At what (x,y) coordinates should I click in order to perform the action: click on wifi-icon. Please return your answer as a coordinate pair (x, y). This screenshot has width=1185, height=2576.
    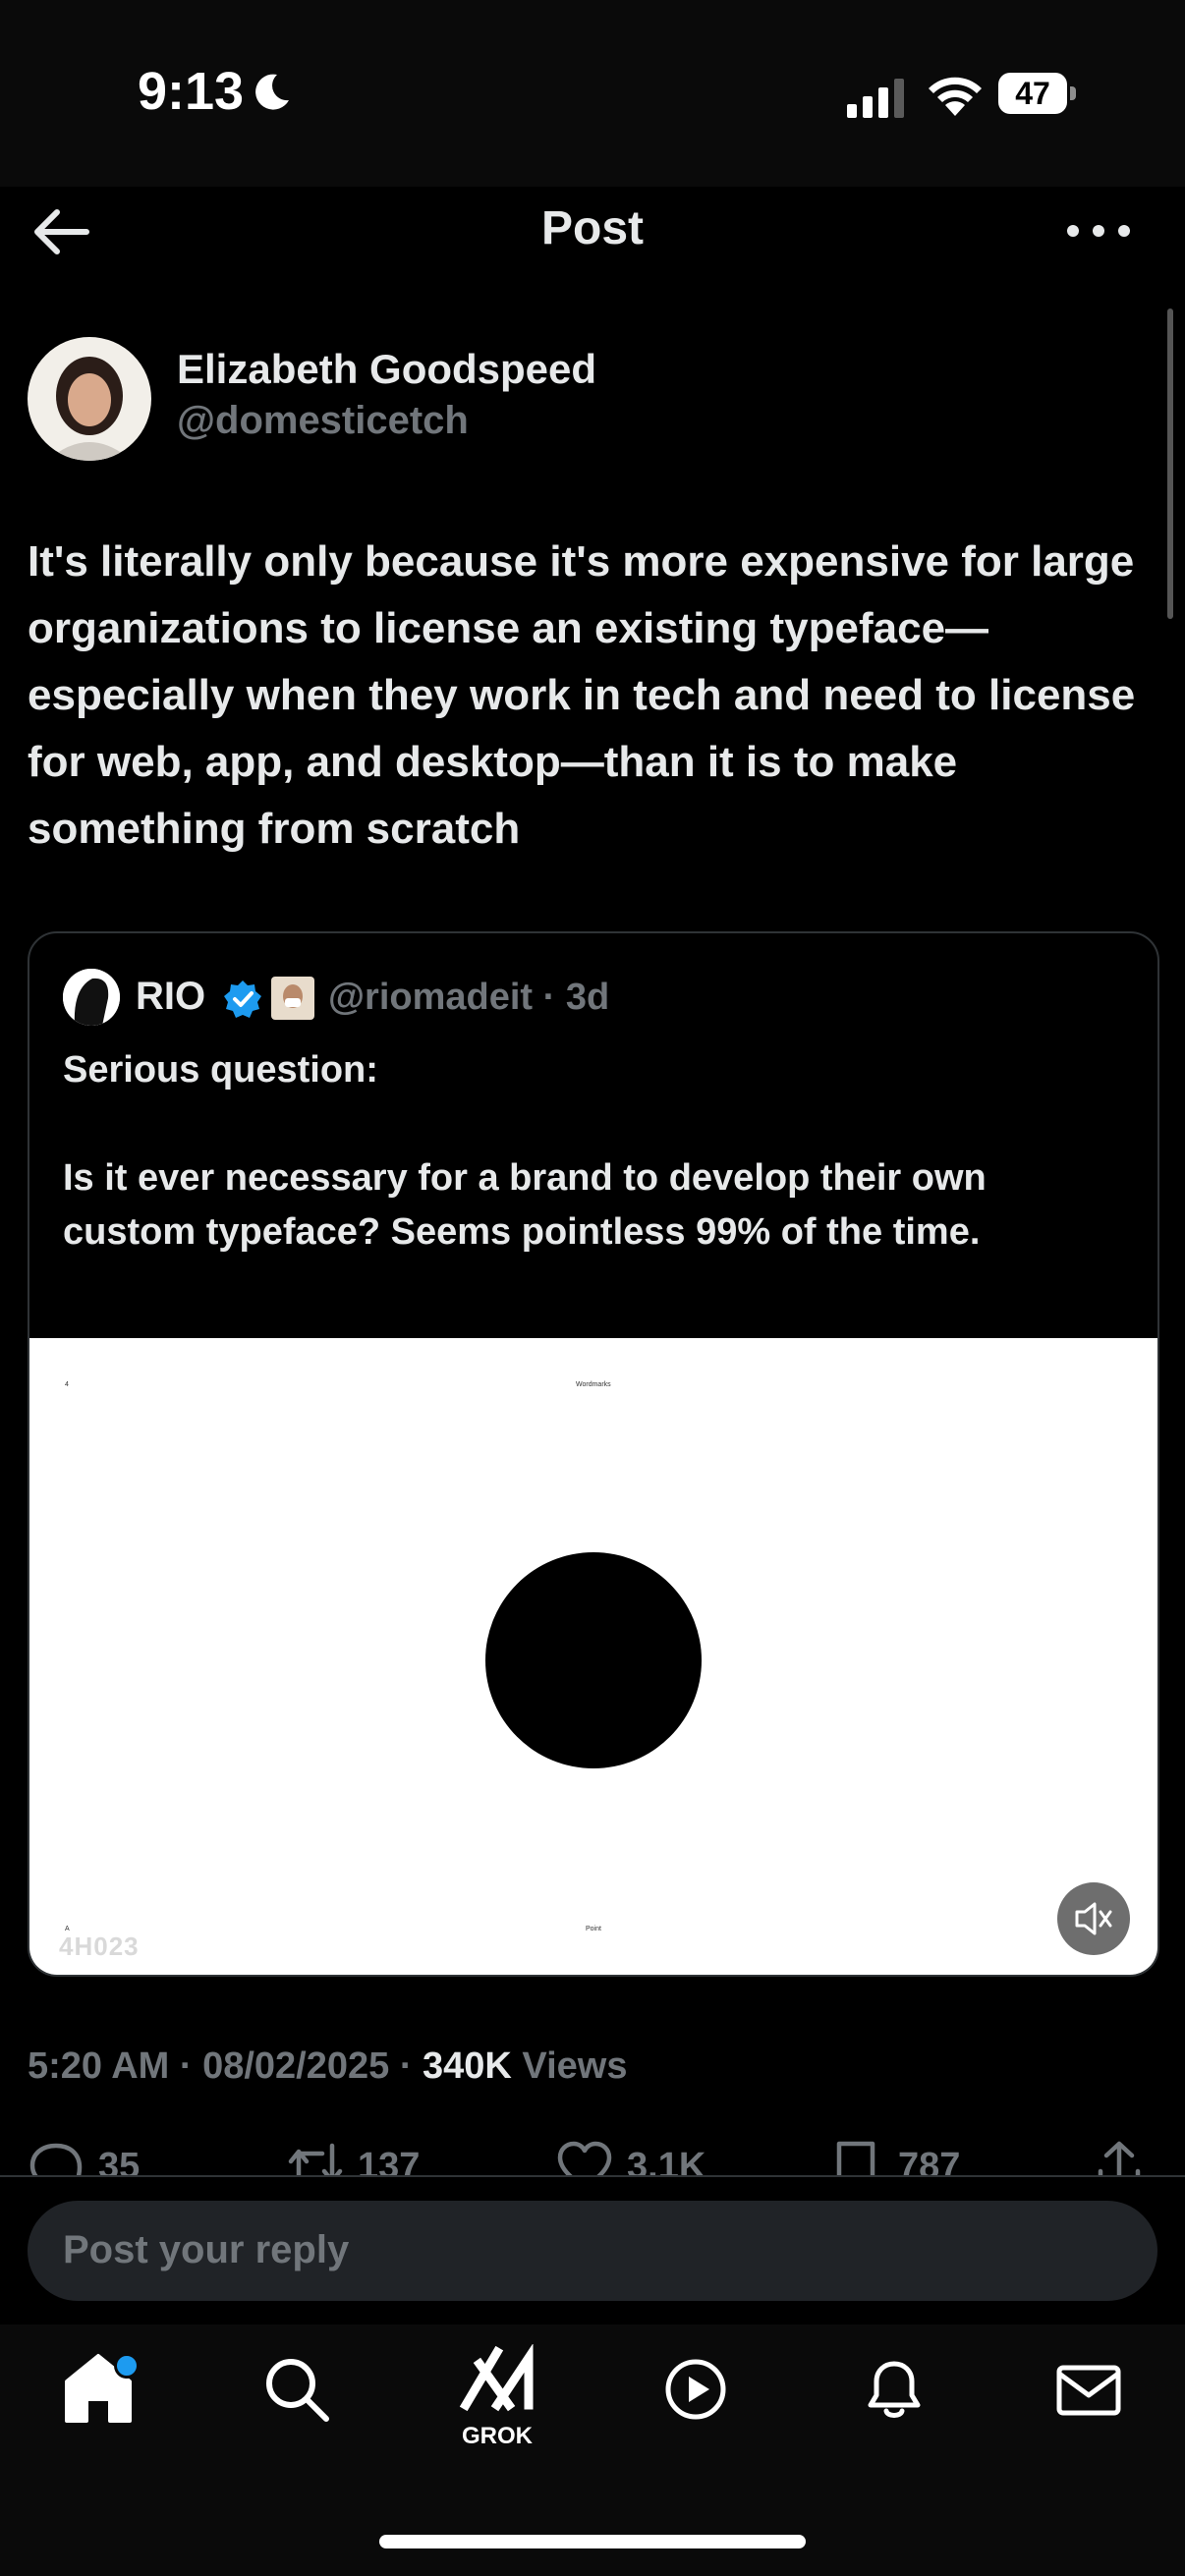
    Looking at the image, I should click on (956, 96).